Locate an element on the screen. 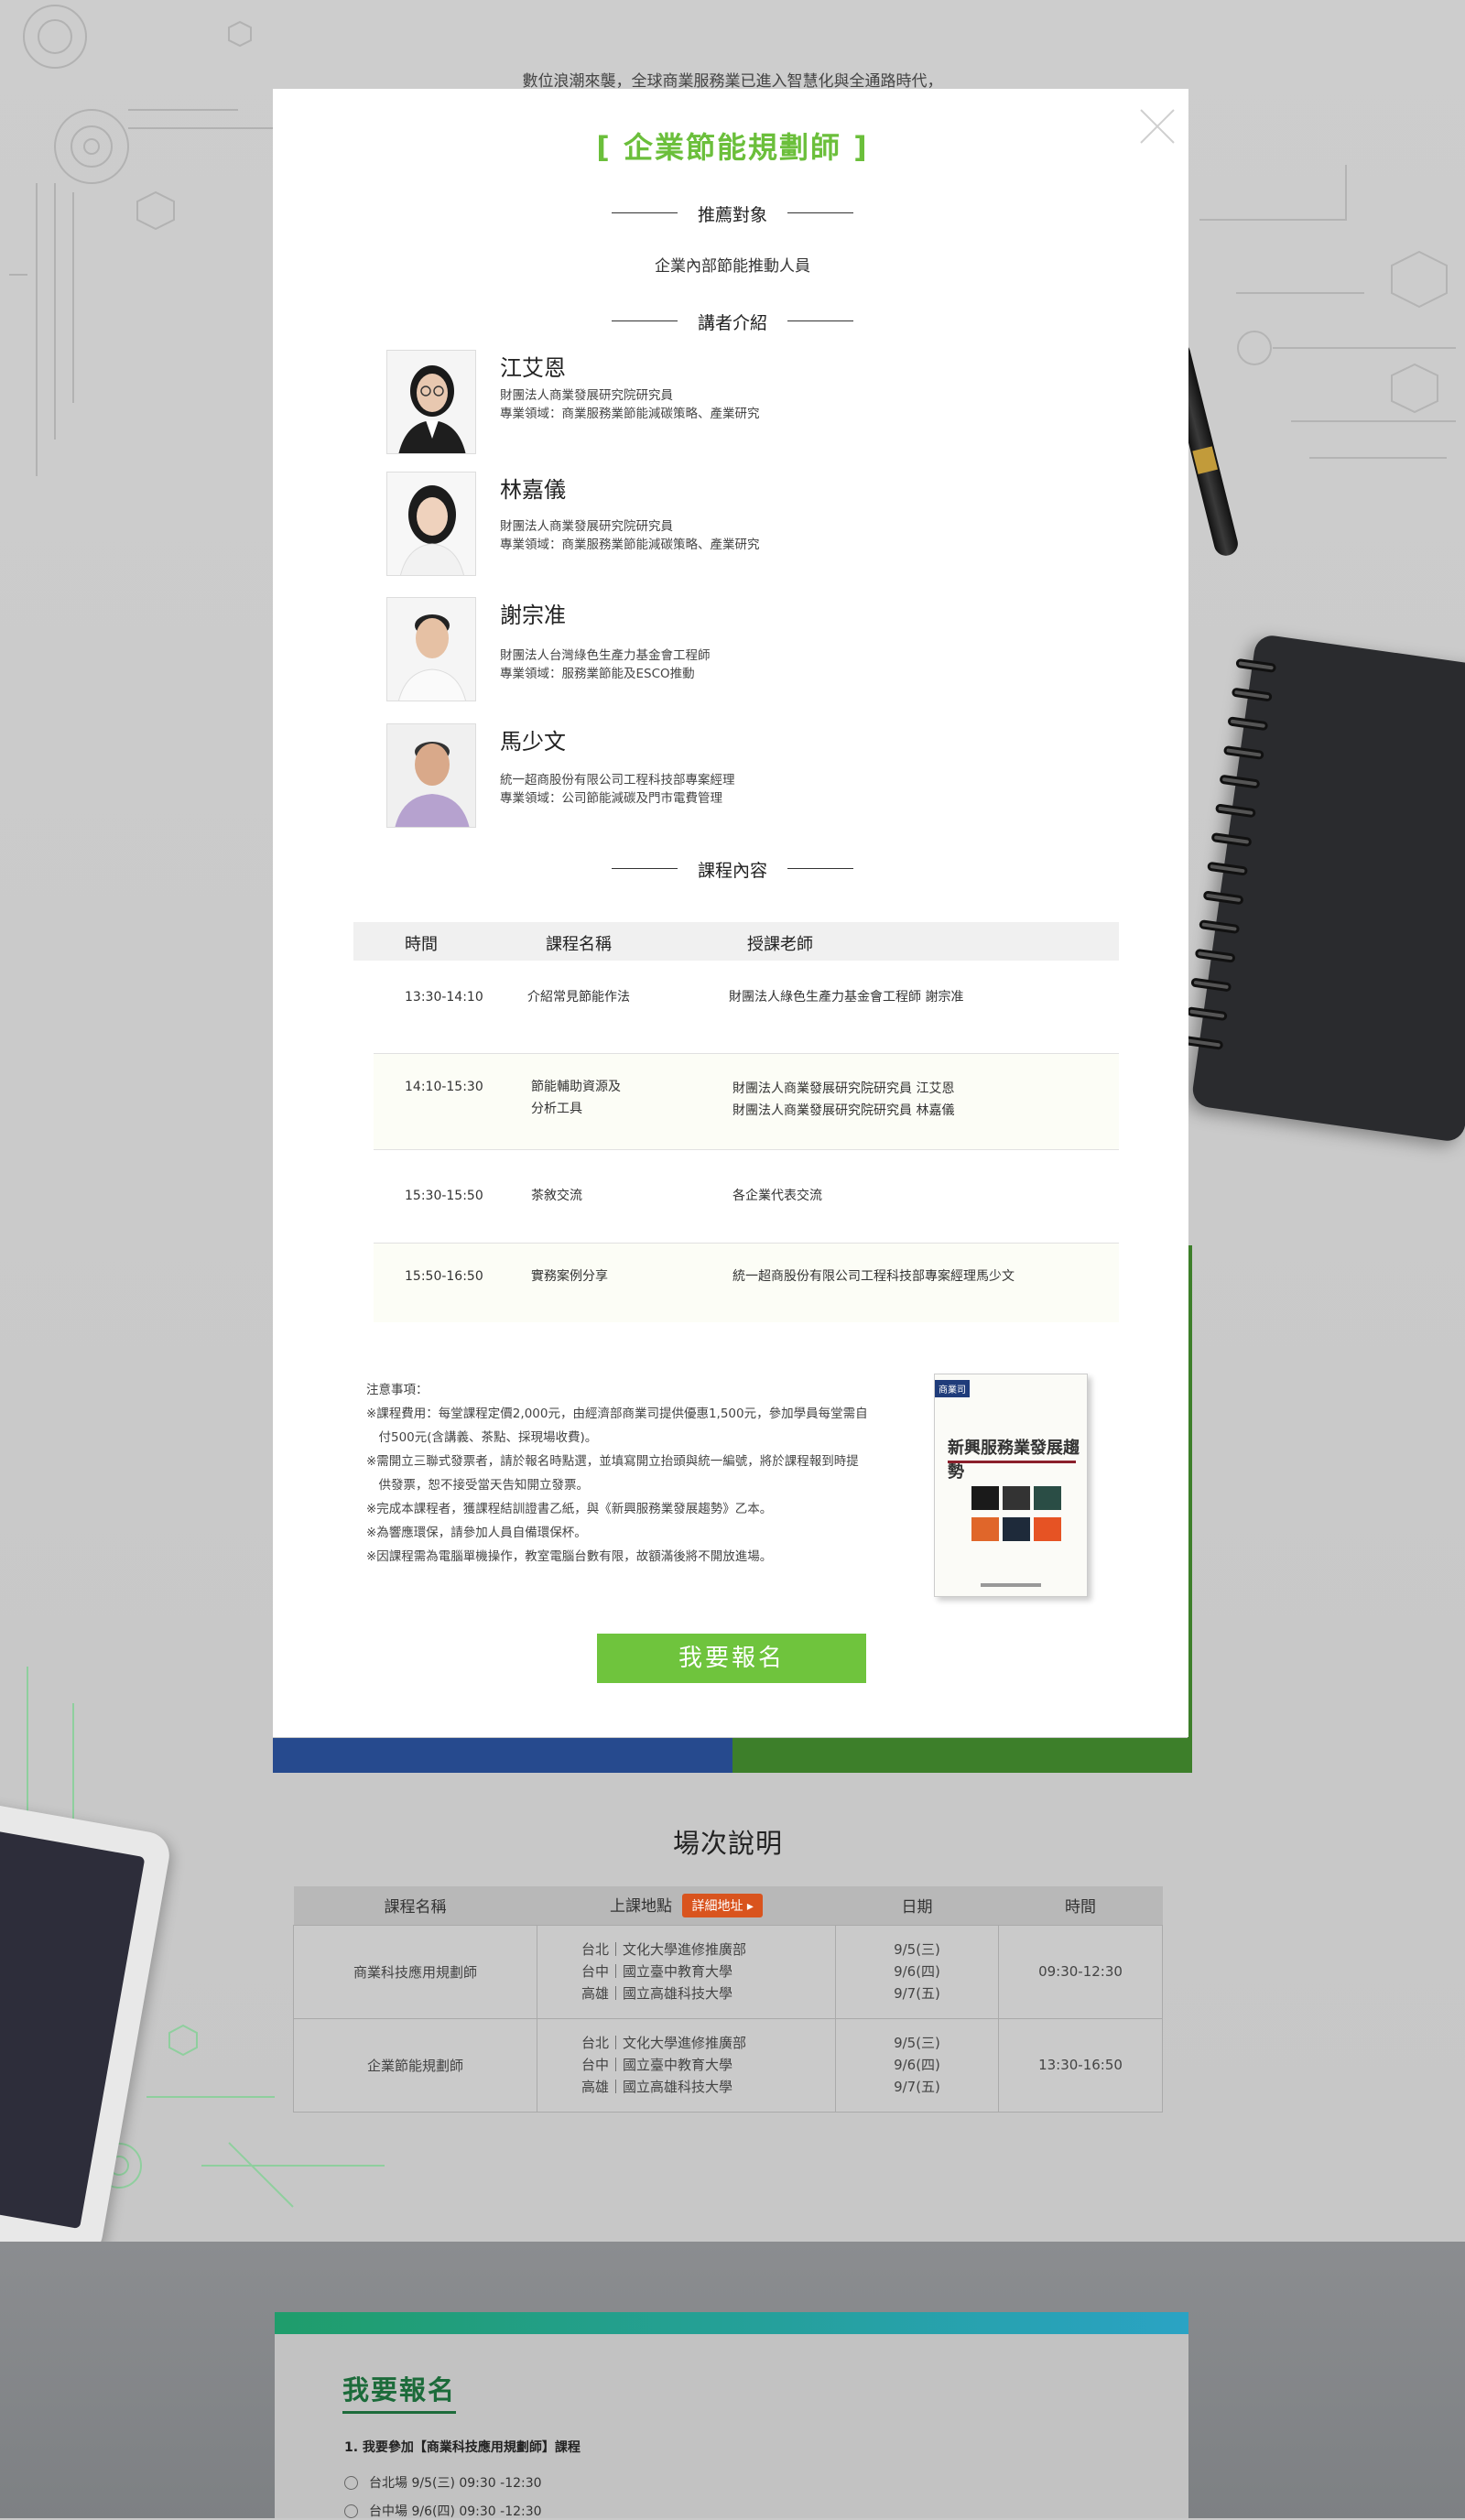 The width and height of the screenshot is (1465, 2520). header-date: 日期 is located at coordinates (917, 1905).